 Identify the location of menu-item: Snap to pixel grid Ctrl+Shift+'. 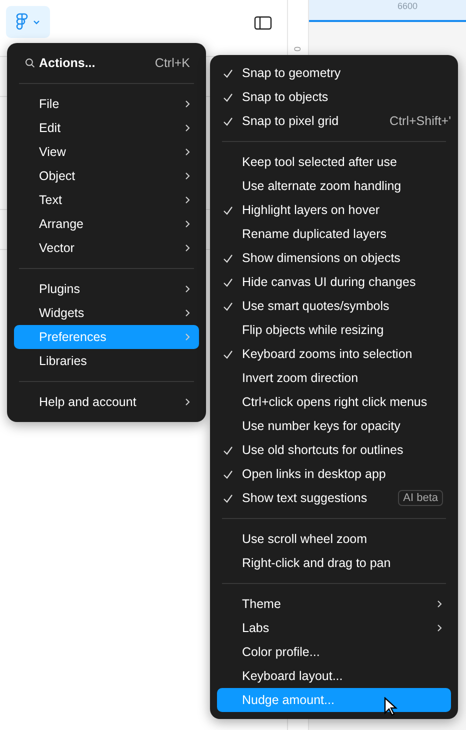
(334, 121).